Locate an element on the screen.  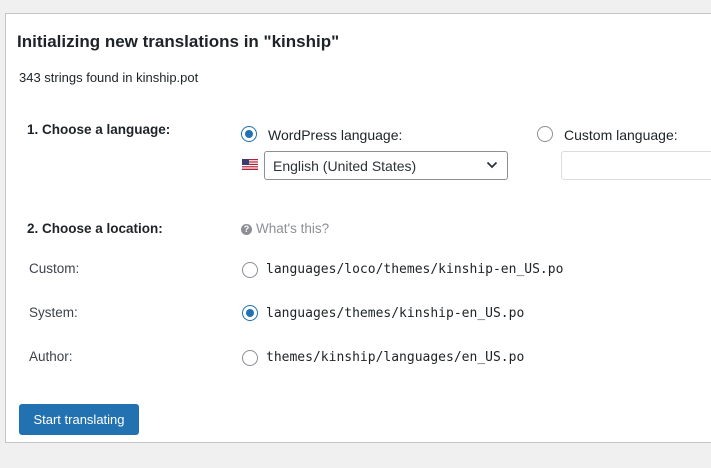
wordpress-language-radio is located at coordinates (249, 134).